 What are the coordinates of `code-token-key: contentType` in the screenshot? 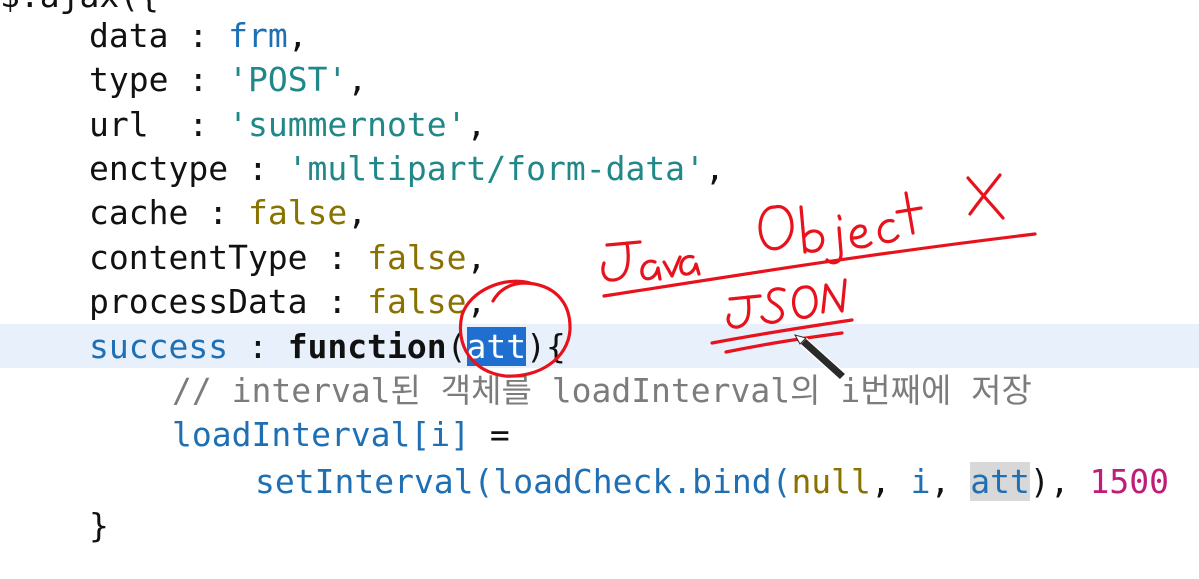 It's located at (198, 257).